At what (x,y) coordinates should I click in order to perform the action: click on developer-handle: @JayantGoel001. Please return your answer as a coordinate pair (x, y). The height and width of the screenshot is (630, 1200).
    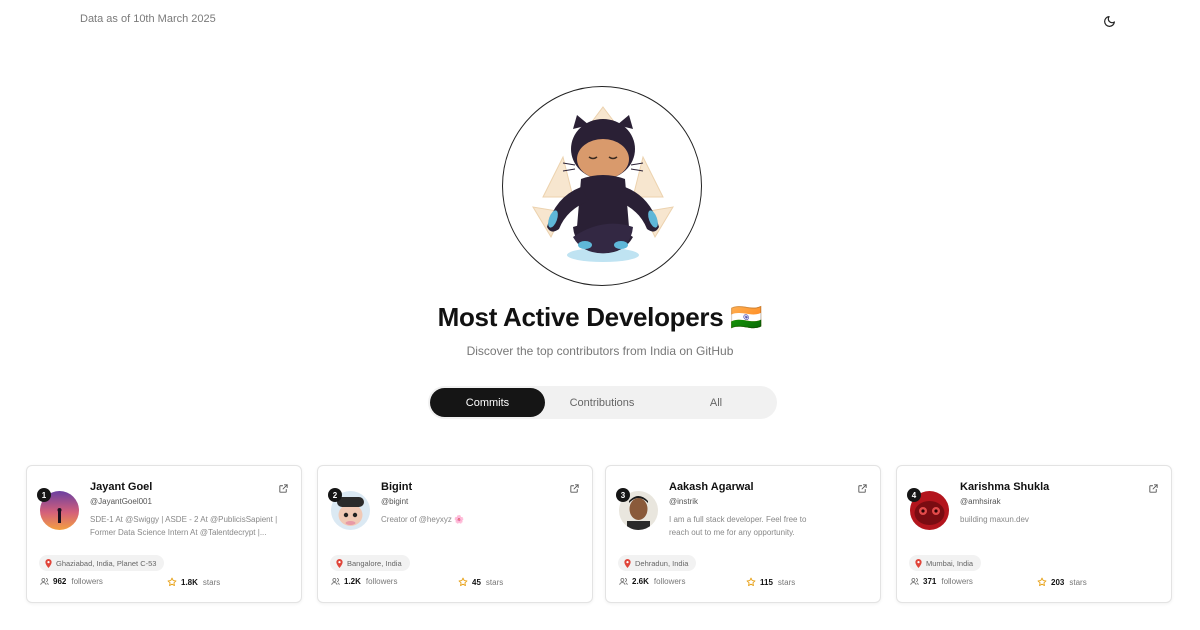
    Looking at the image, I should click on (121, 501).